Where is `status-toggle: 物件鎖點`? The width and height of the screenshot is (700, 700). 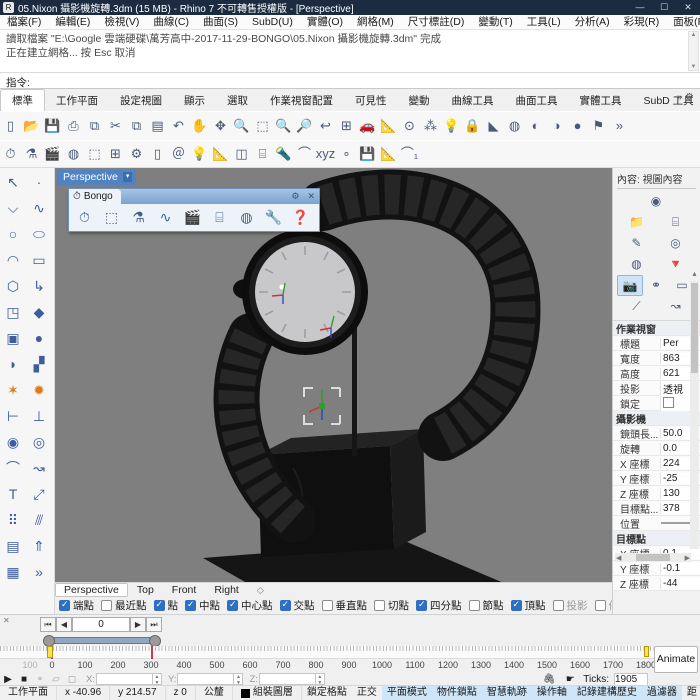 status-toggle: 物件鎖點 is located at coordinates (456, 693).